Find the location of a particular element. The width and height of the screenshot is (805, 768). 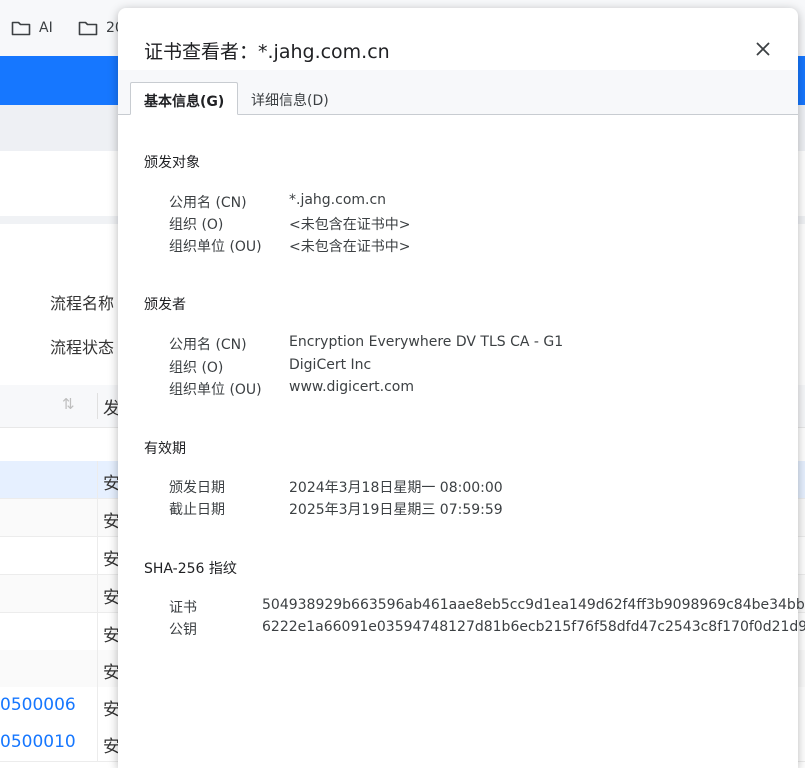

issued-by-heading: 颁发者 is located at coordinates (165, 305).